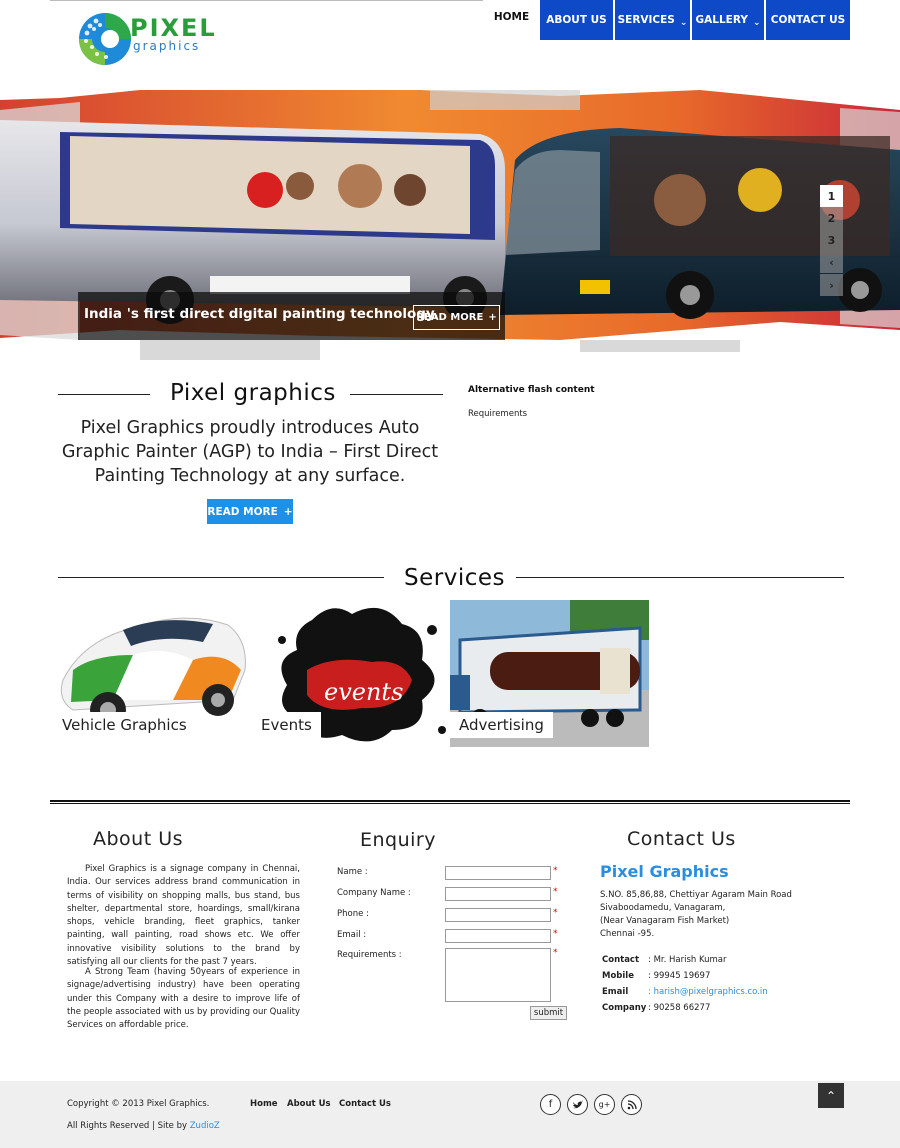 This screenshot has width=900, height=1148. Describe the element at coordinates (264, 1104) in the screenshot. I see `footer-link-home: Home` at that location.